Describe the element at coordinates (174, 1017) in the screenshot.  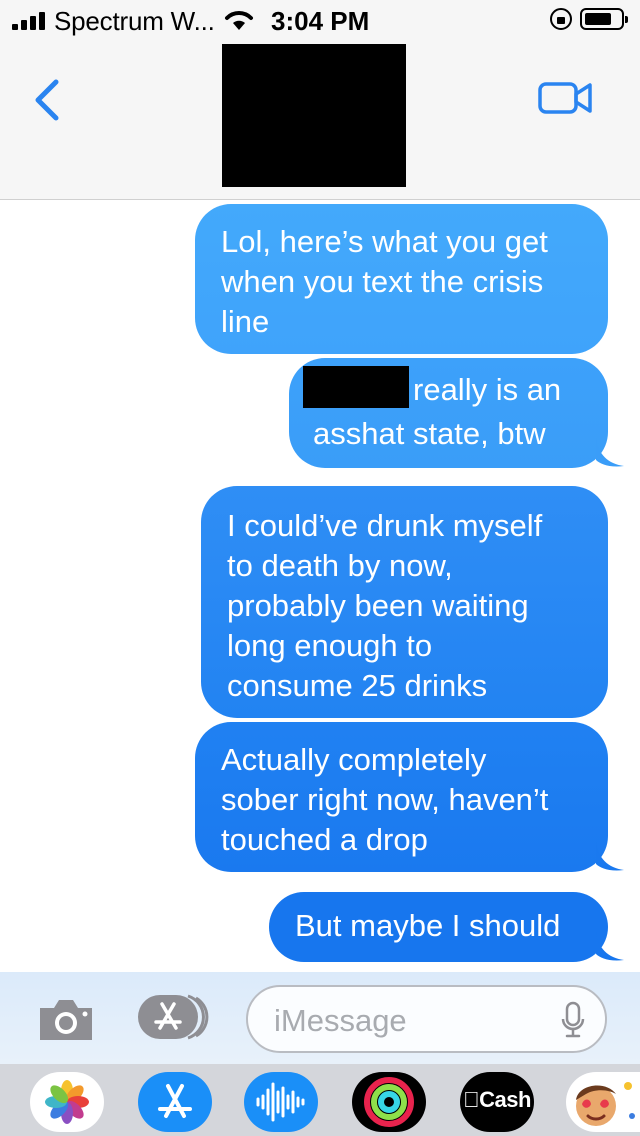
I see `apps-icon` at that location.